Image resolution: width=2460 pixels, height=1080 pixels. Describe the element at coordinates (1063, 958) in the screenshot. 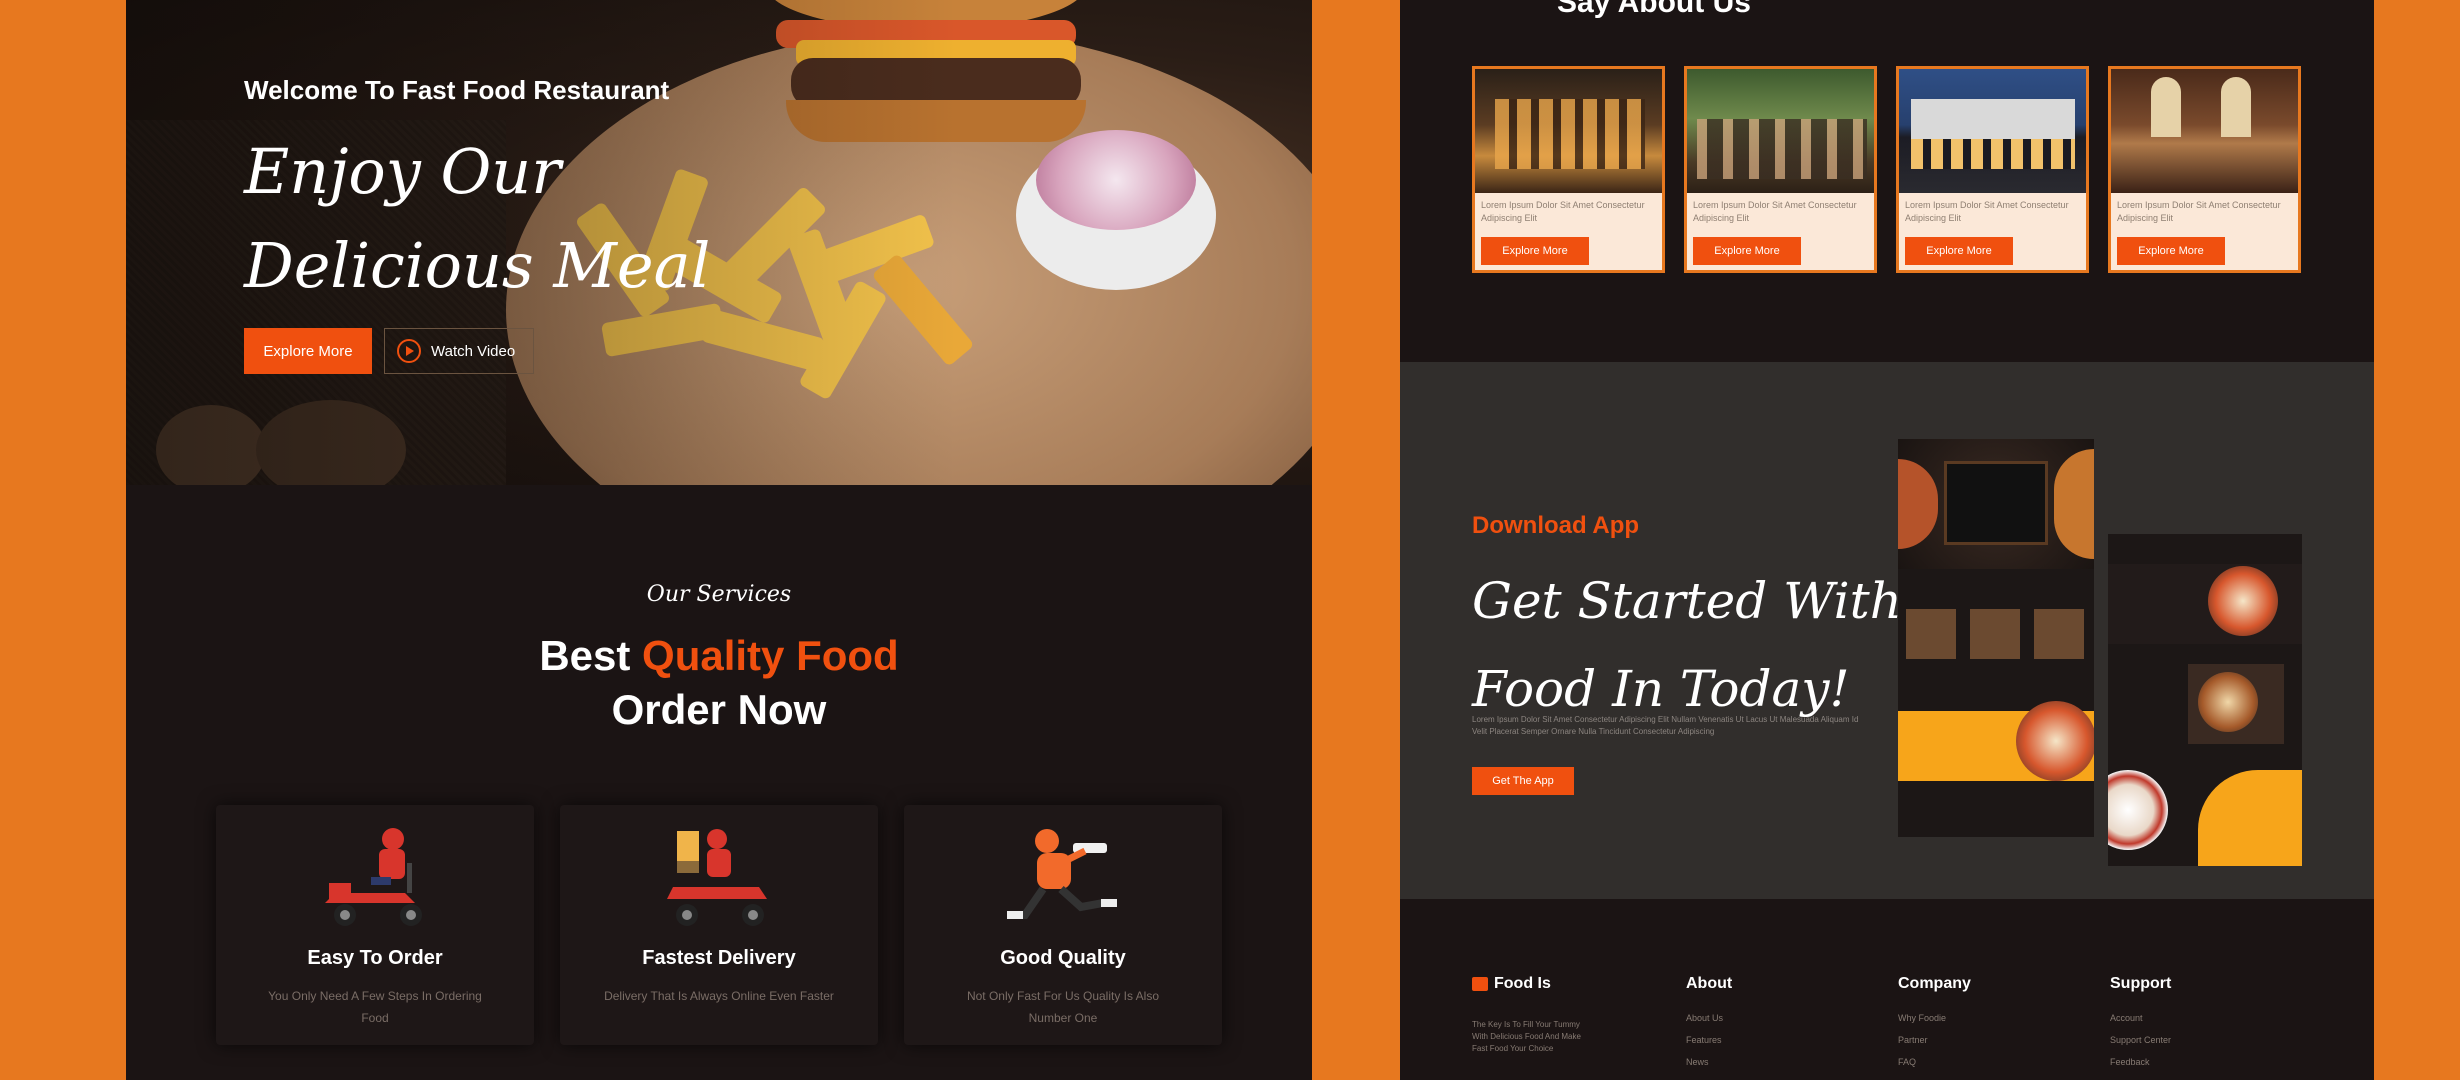

I see `service-card-title: Good Quality` at that location.